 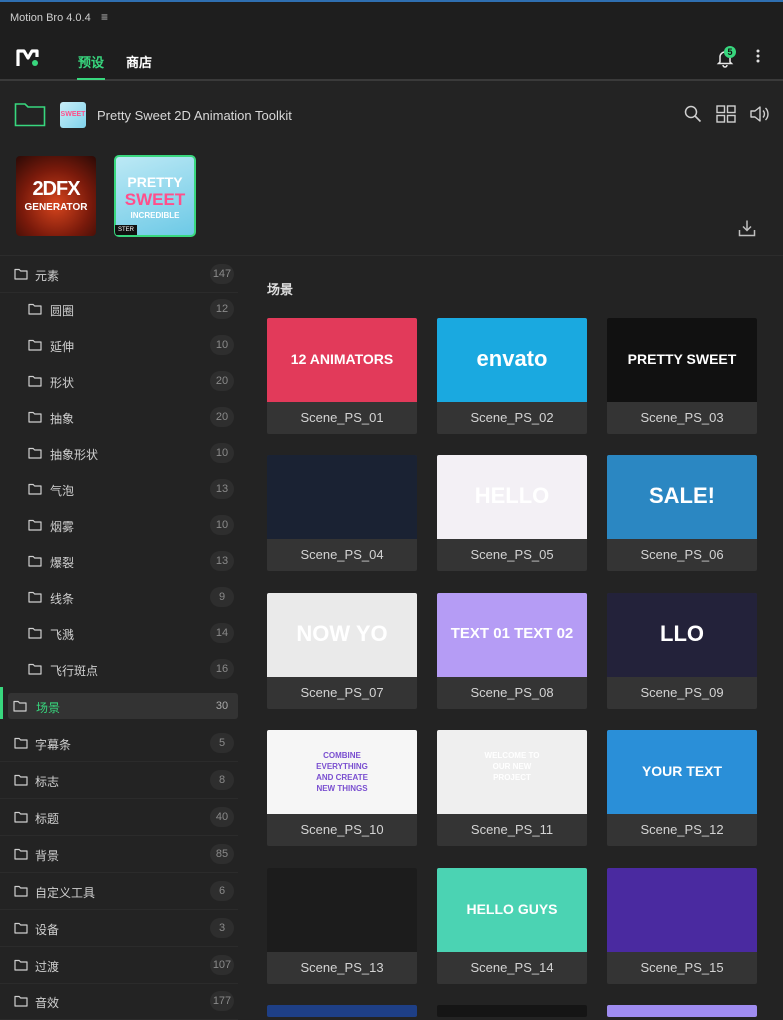 I want to click on sidebar-item: 元素 147, so click(x=119, y=274).